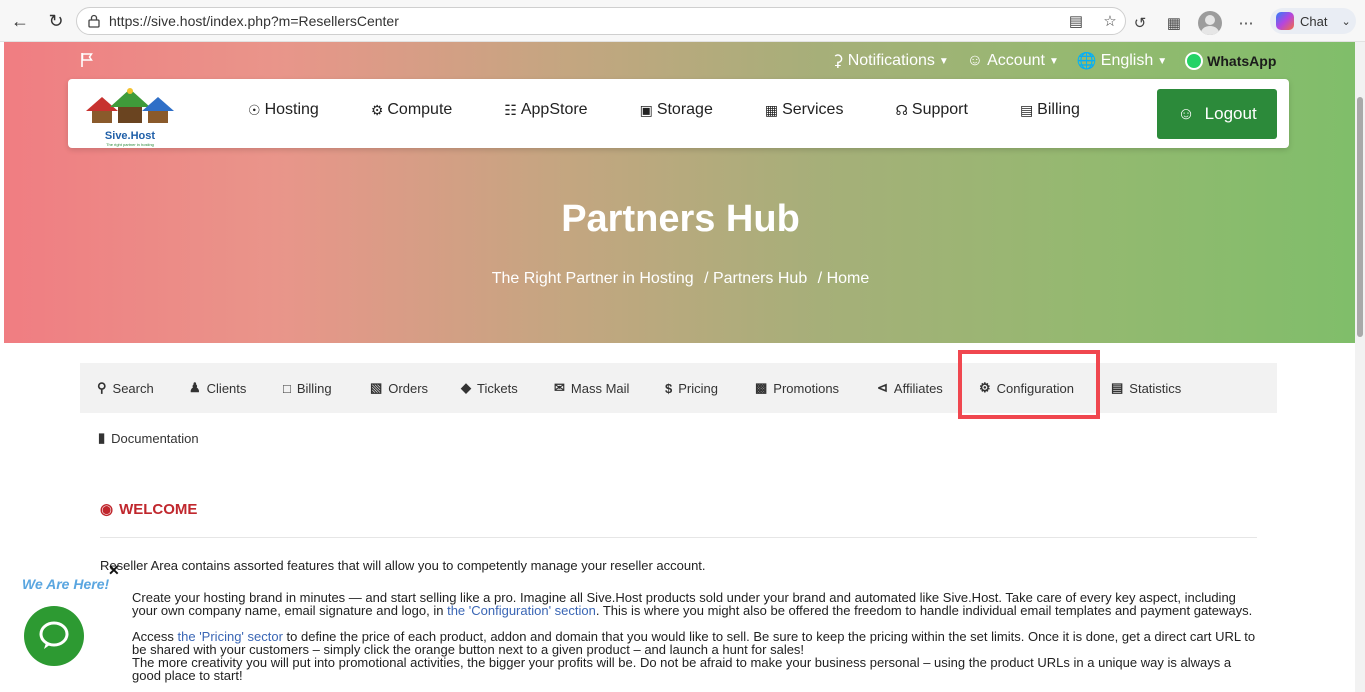 The height and width of the screenshot is (692, 1365). I want to click on flag-icon, so click(87, 60).